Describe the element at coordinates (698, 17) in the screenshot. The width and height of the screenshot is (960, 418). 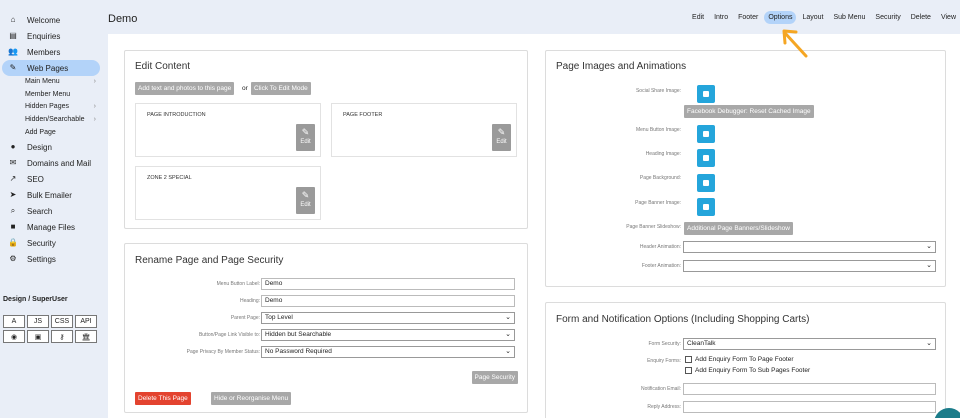
I see `tab-edit: Edit` at that location.